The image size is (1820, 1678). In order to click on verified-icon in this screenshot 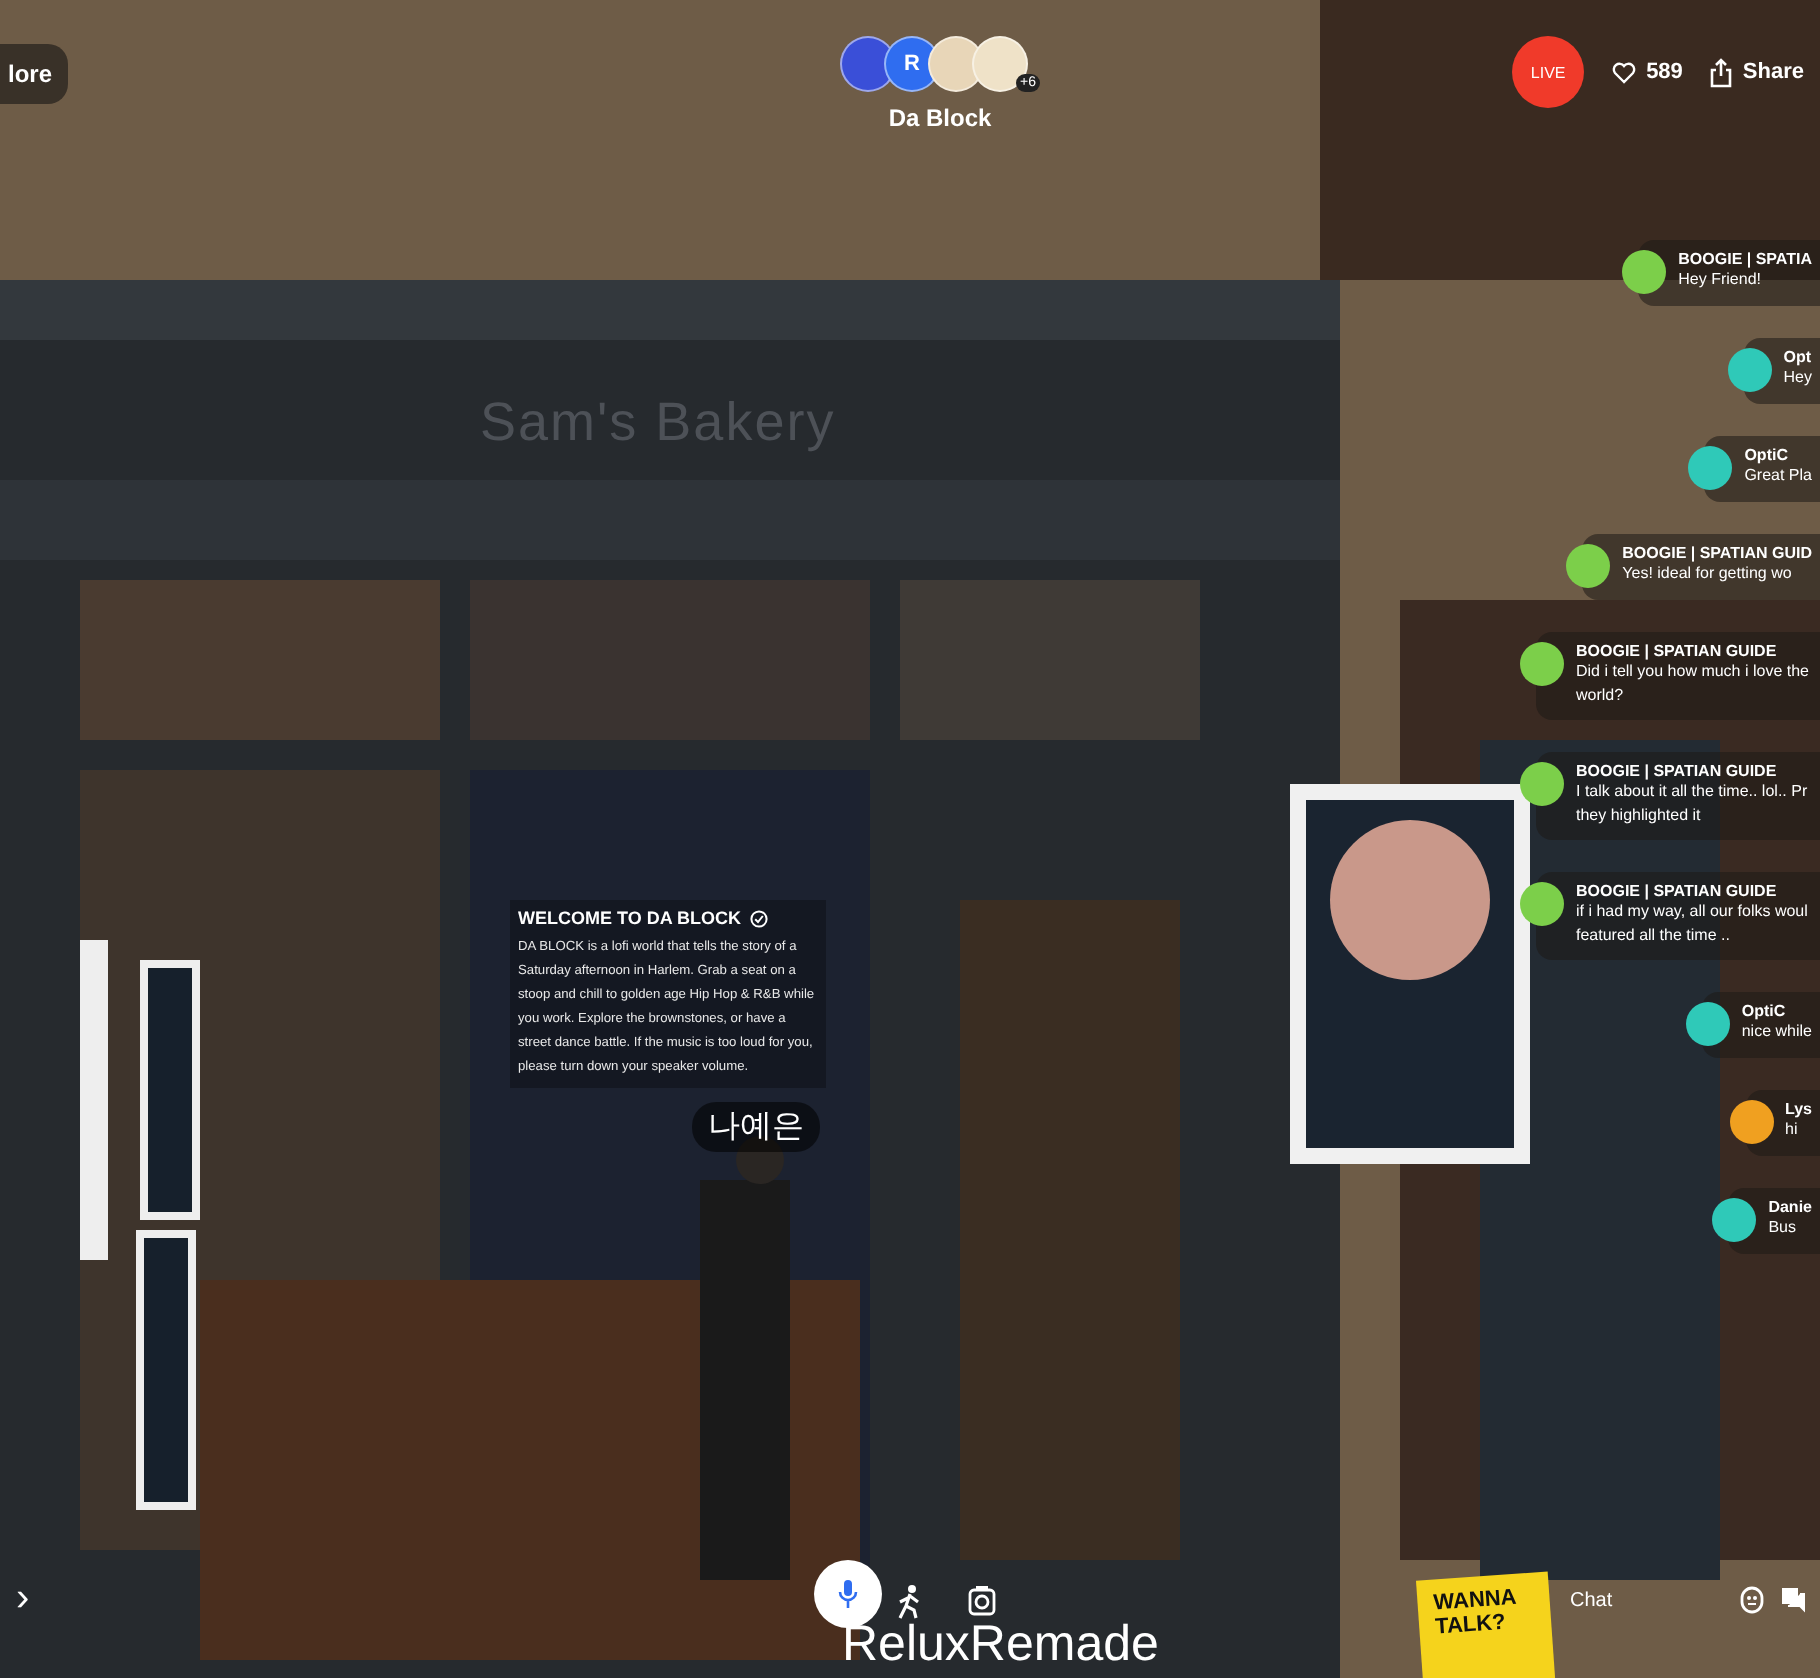, I will do `click(758, 918)`.